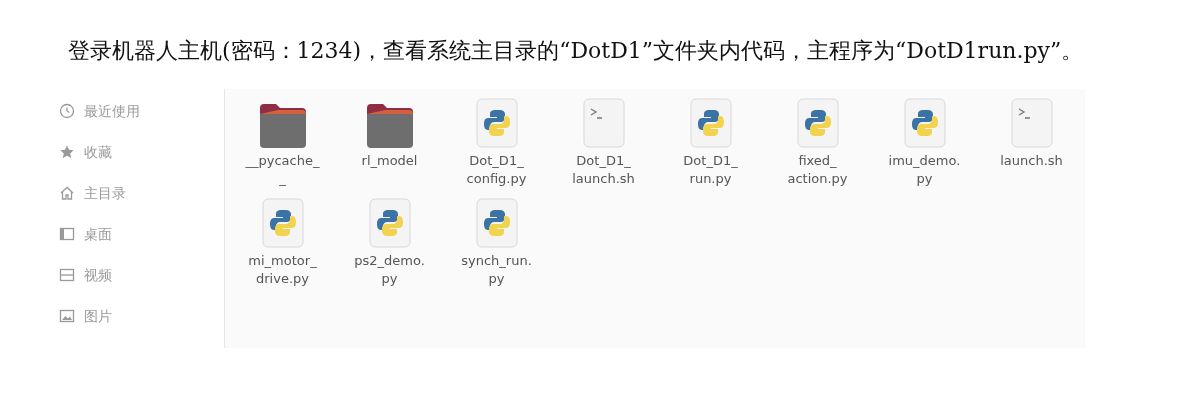  I want to click on file-name: rl_model, so click(389, 161).